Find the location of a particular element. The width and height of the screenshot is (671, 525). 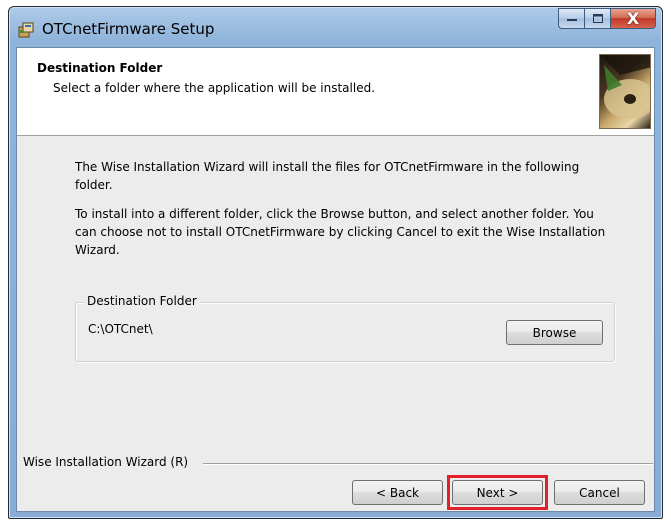

close-button: X is located at coordinates (633, 18).